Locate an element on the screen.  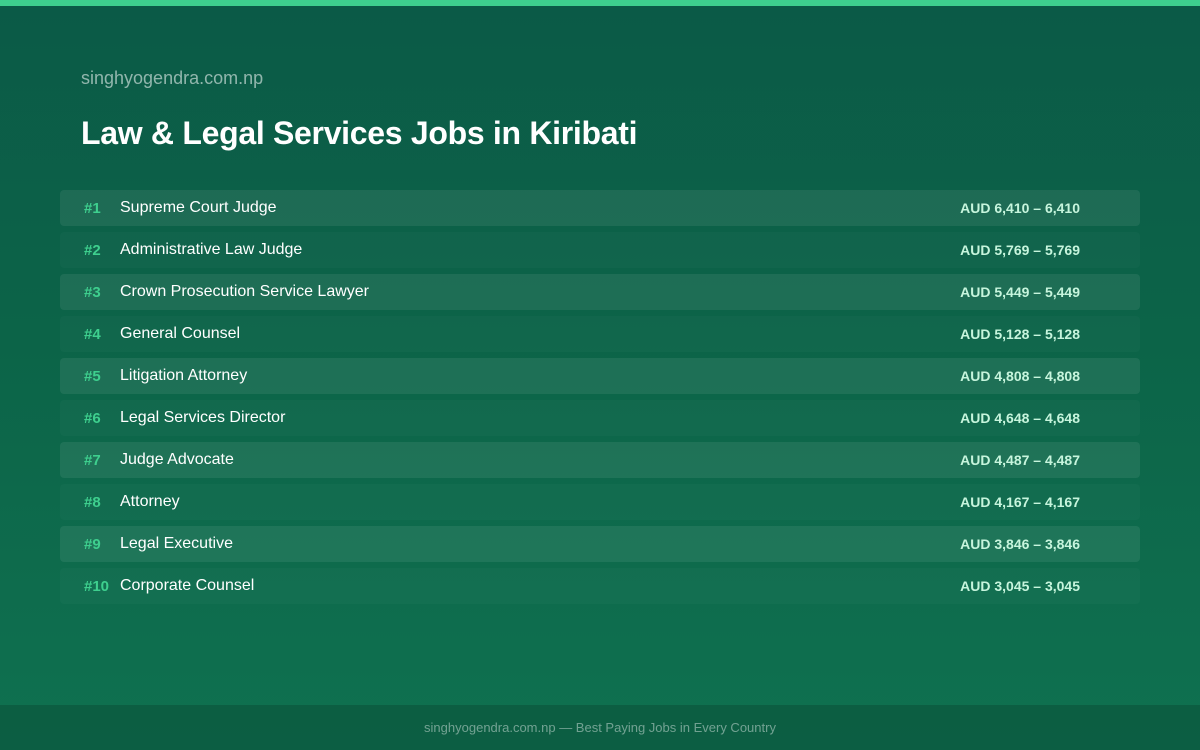
job-title: Legal Services Director is located at coordinates (203, 417).